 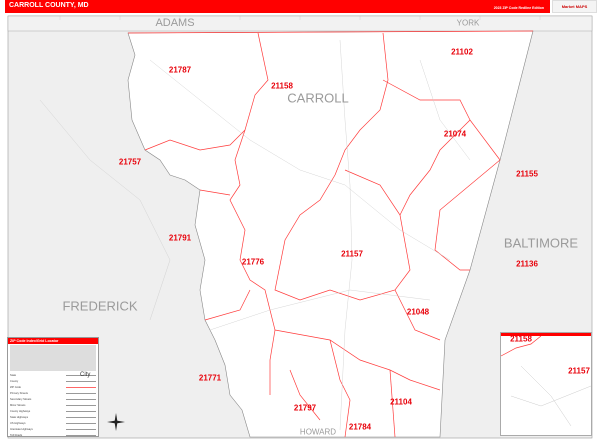 I want to click on zip-label: 21158, so click(x=282, y=86).